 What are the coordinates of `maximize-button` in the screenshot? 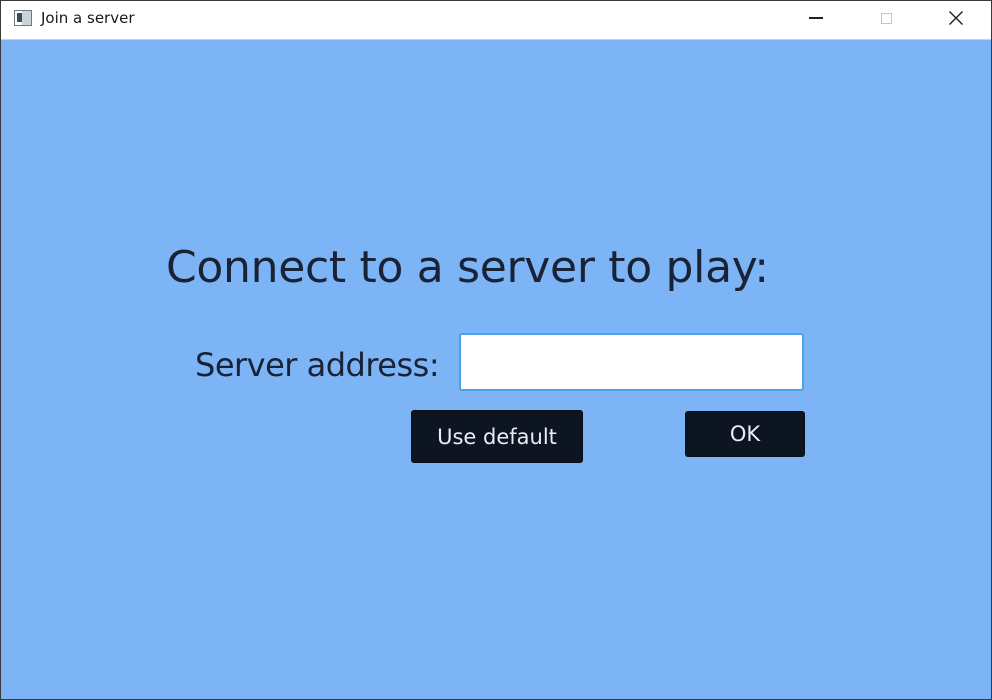 It's located at (886, 18).